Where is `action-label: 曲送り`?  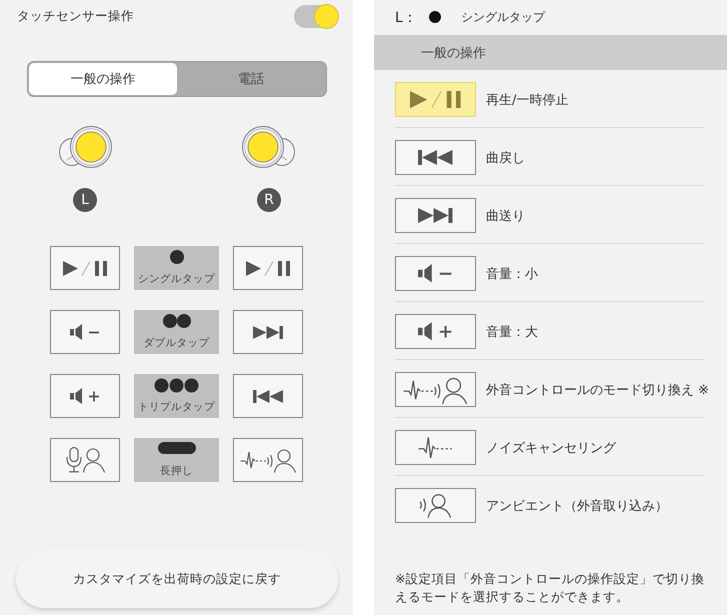 action-label: 曲送り is located at coordinates (505, 216).